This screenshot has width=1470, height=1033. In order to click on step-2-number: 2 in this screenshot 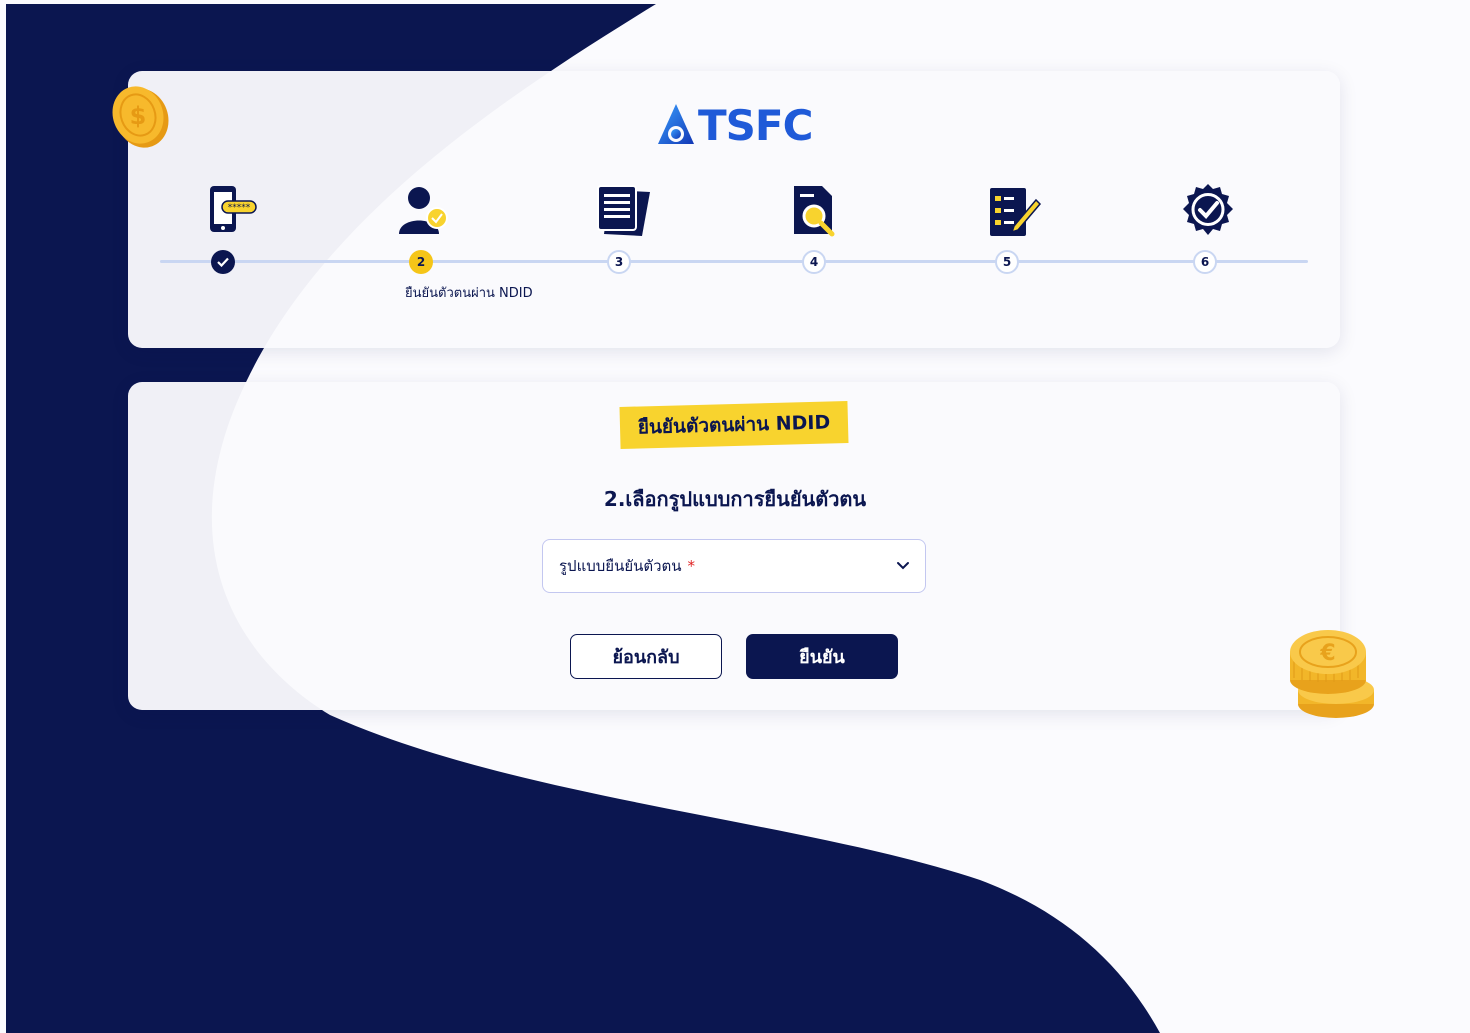, I will do `click(421, 262)`.